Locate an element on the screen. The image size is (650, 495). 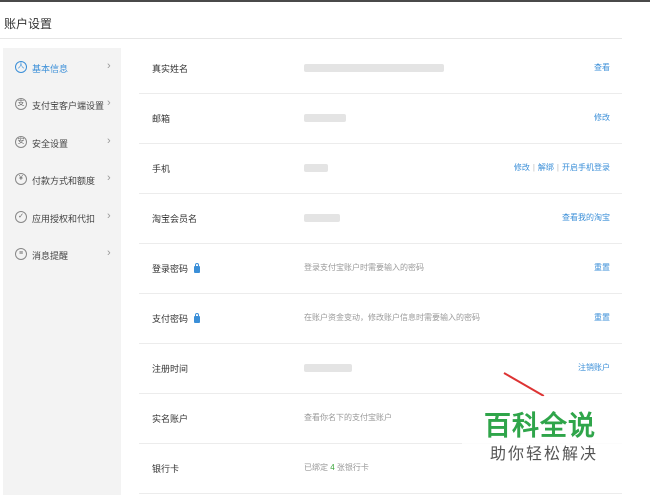
title-divider is located at coordinates (311, 38).